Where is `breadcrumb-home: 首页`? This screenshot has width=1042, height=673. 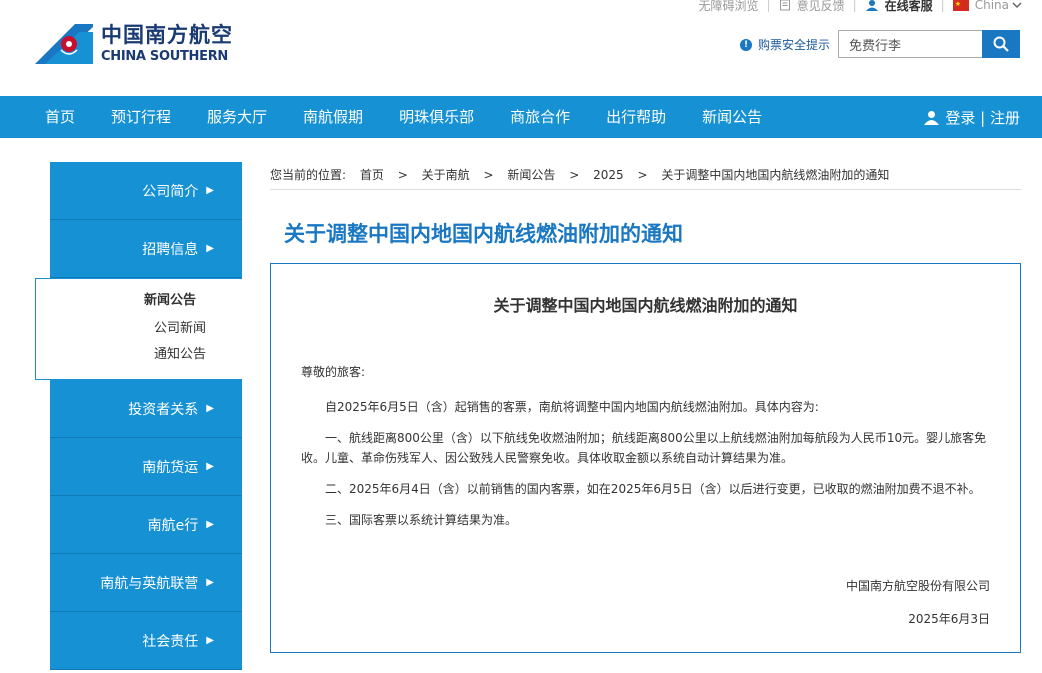 breadcrumb-home: 首页 is located at coordinates (372, 175).